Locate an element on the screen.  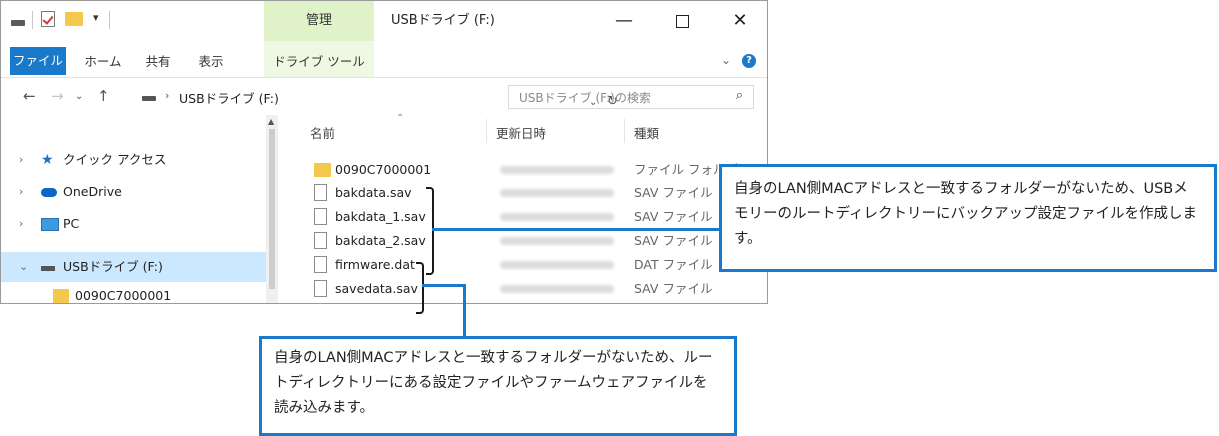
close-button: ✕ is located at coordinates (740, 21).